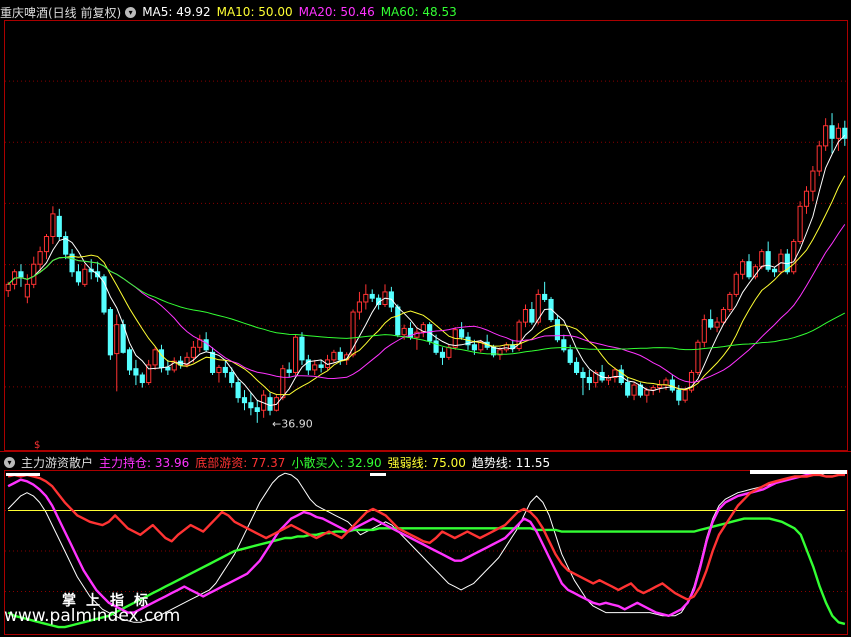 The height and width of the screenshot is (637, 851). I want to click on ma60-label: MA60: 48.53, so click(418, 12).